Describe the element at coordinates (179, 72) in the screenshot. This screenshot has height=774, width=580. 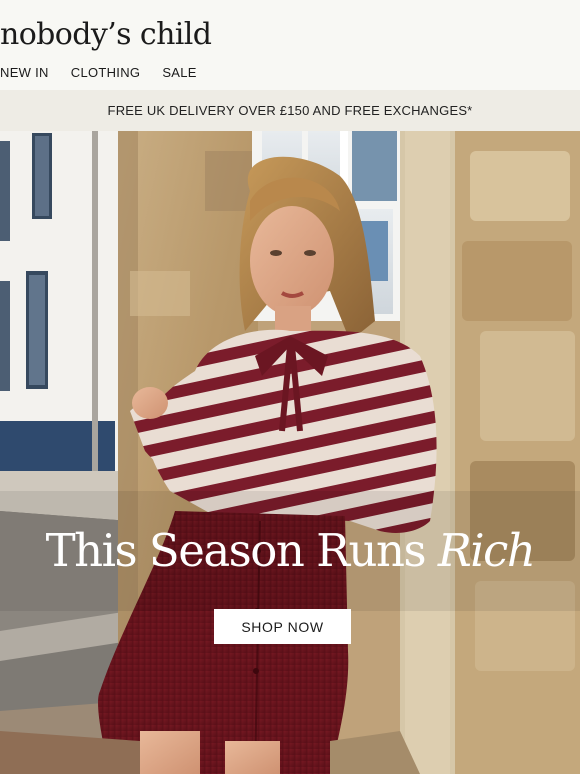
I see `nav-item-sale: SALE` at that location.